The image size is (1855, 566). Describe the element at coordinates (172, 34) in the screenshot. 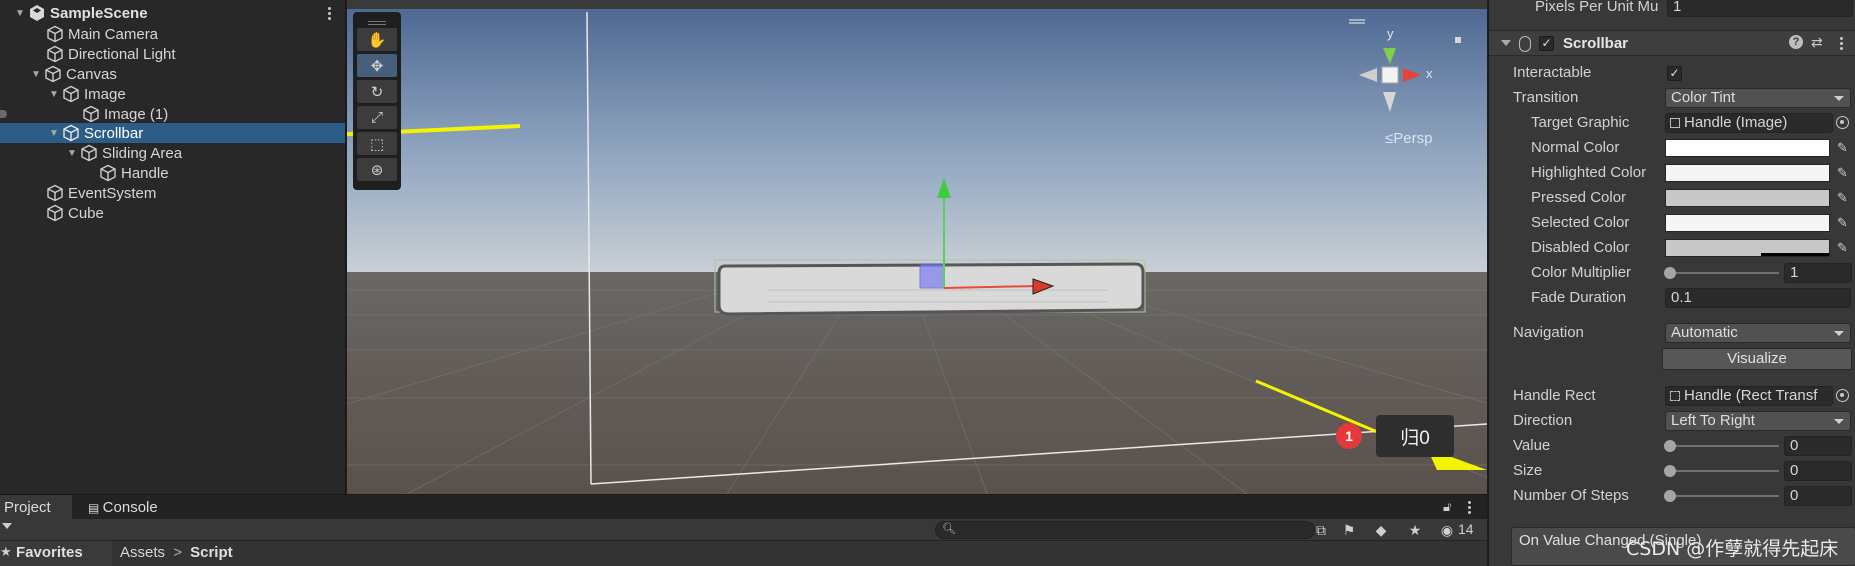

I see `hierarchy-item-main-camera: Main Camera` at that location.